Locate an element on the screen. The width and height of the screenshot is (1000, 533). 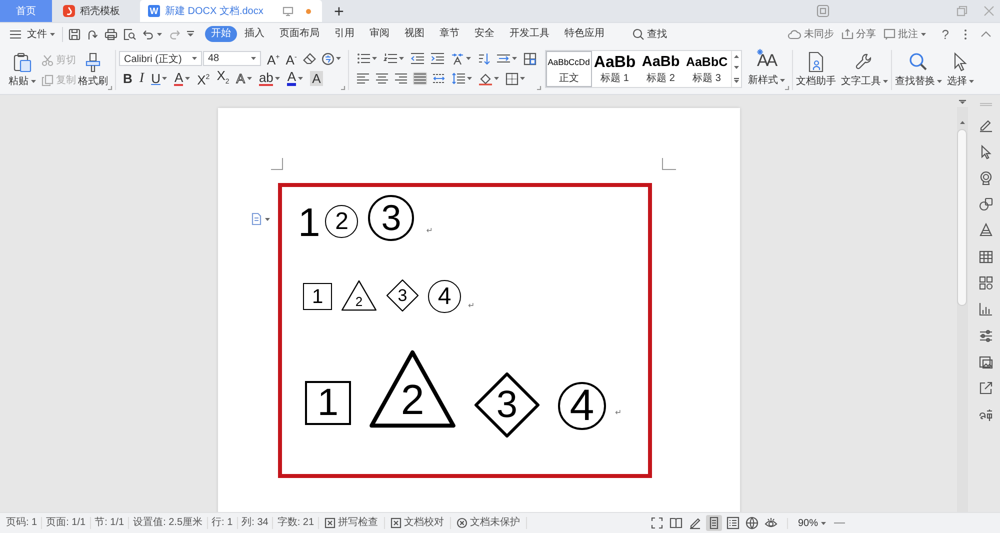
style-option: AaBb 标题 1 is located at coordinates (615, 69).